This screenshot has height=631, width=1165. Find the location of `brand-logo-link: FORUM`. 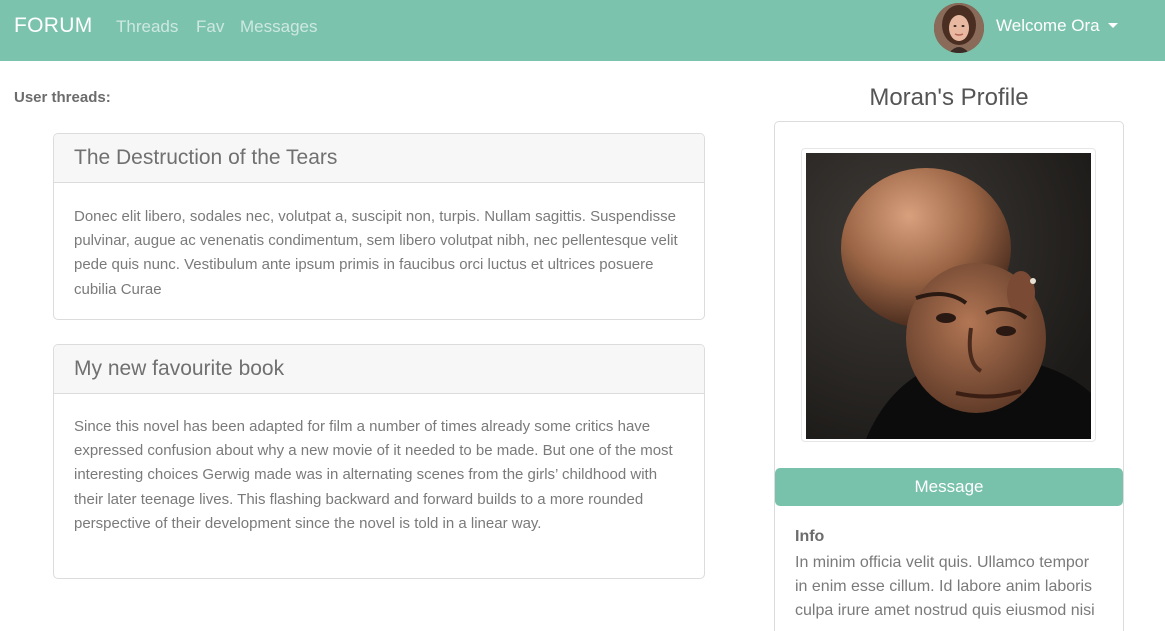

brand-logo-link: FORUM is located at coordinates (53, 26).